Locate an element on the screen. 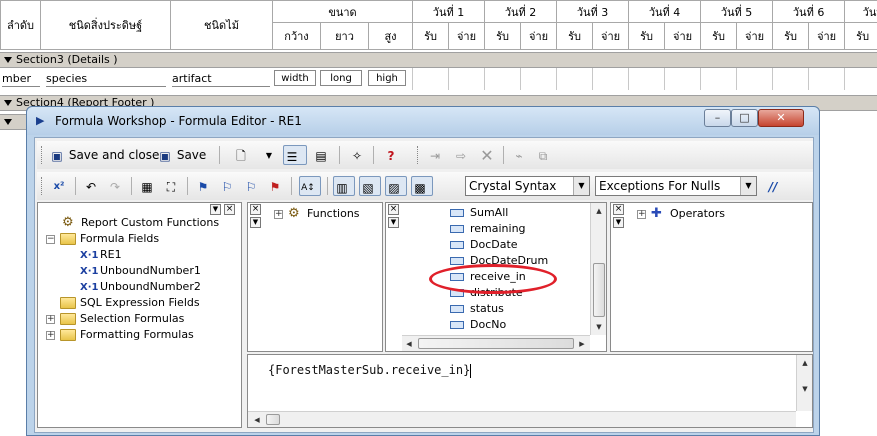  collapse-icon: − is located at coordinates (50, 239).